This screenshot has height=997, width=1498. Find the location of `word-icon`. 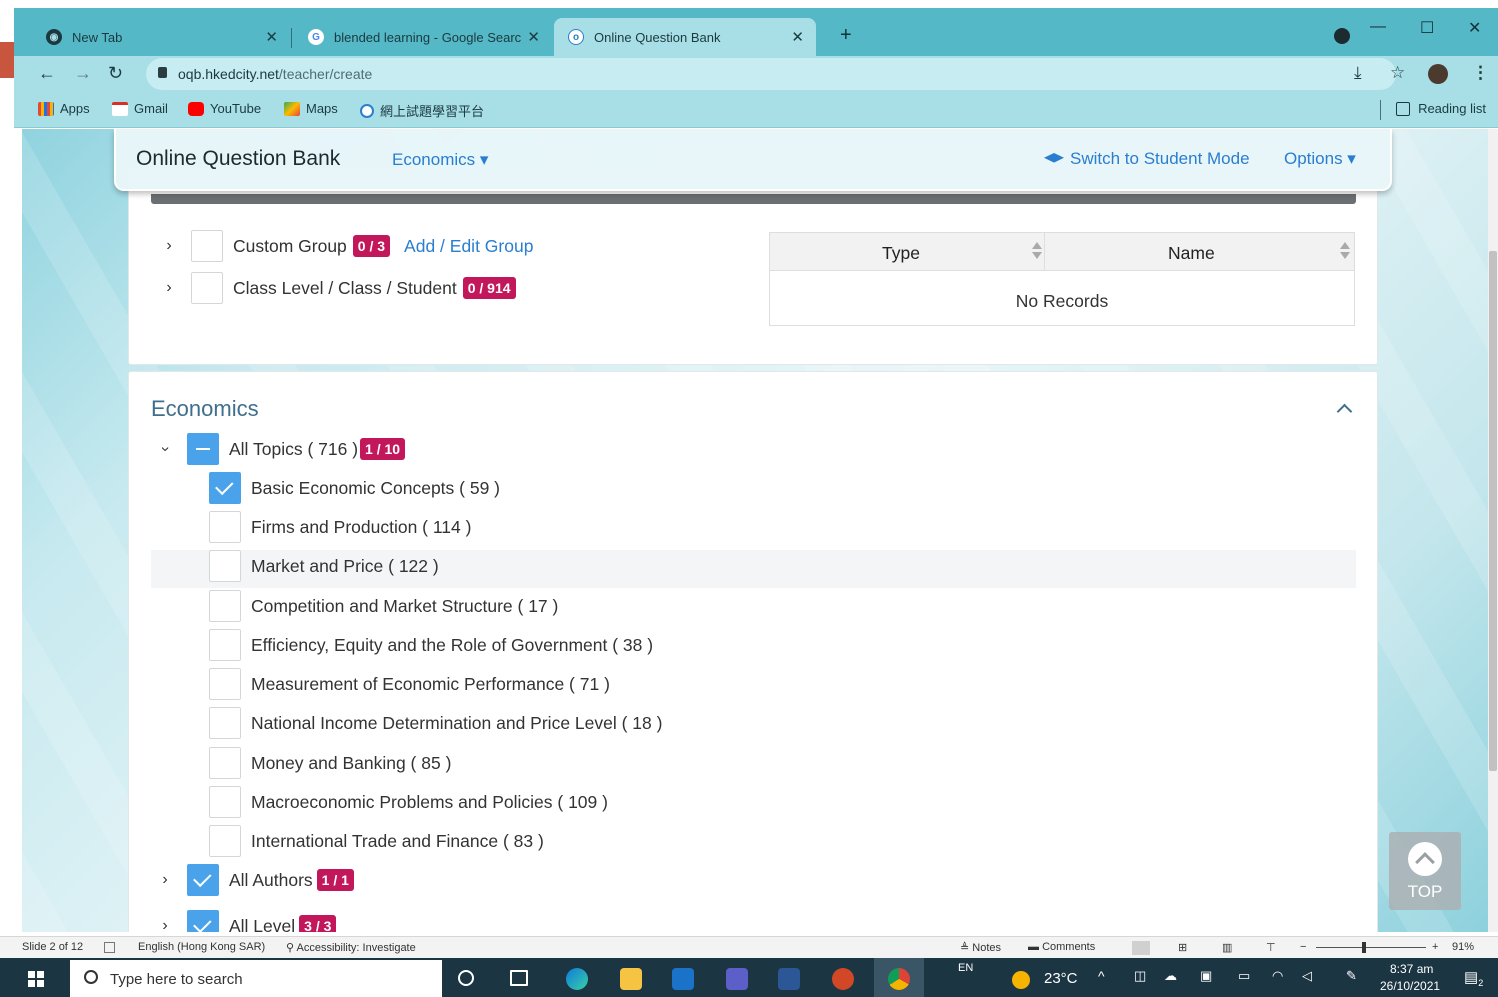

word-icon is located at coordinates (789, 979).